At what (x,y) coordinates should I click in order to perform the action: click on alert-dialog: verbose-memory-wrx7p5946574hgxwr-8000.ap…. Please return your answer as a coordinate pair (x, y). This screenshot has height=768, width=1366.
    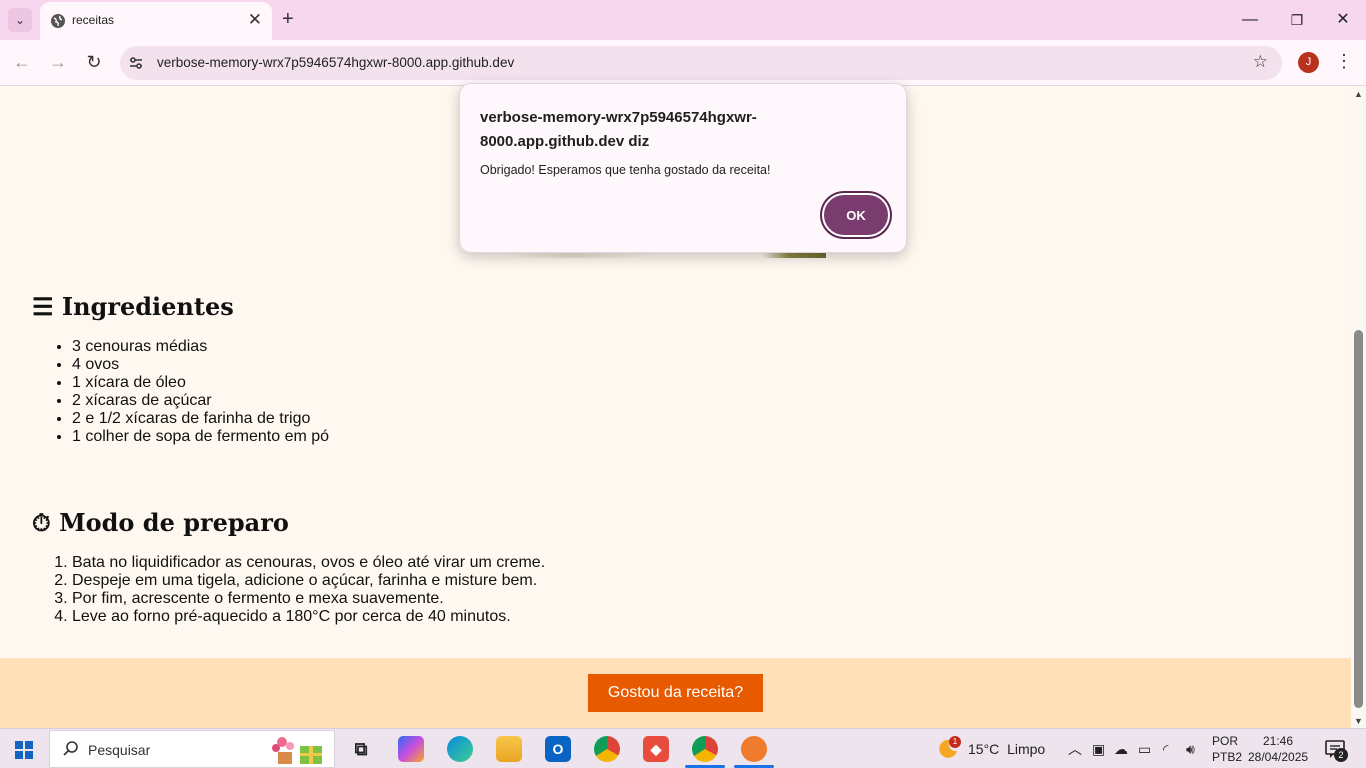
    Looking at the image, I should click on (683, 168).